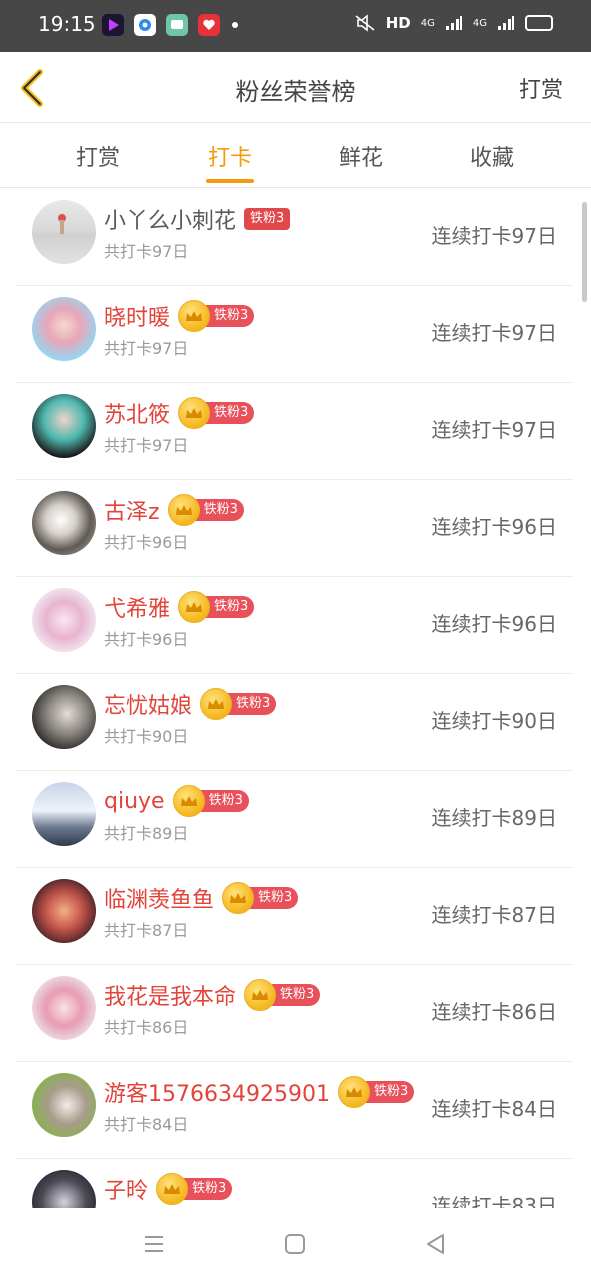 The image size is (591, 1280). Describe the element at coordinates (479, 23) in the screenshot. I see `signal-4g-label-2: 4G` at that location.